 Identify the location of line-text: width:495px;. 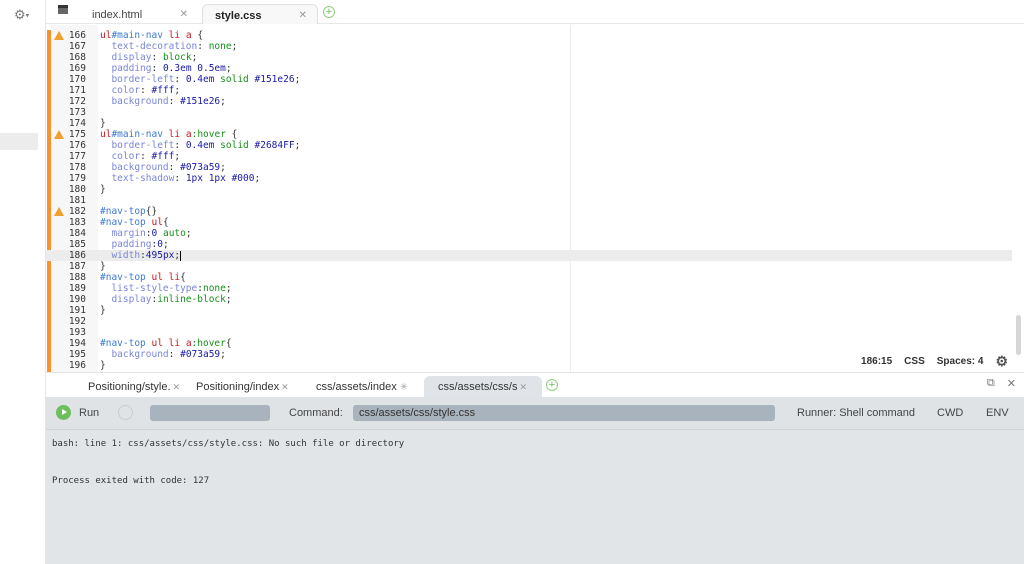
(141, 255).